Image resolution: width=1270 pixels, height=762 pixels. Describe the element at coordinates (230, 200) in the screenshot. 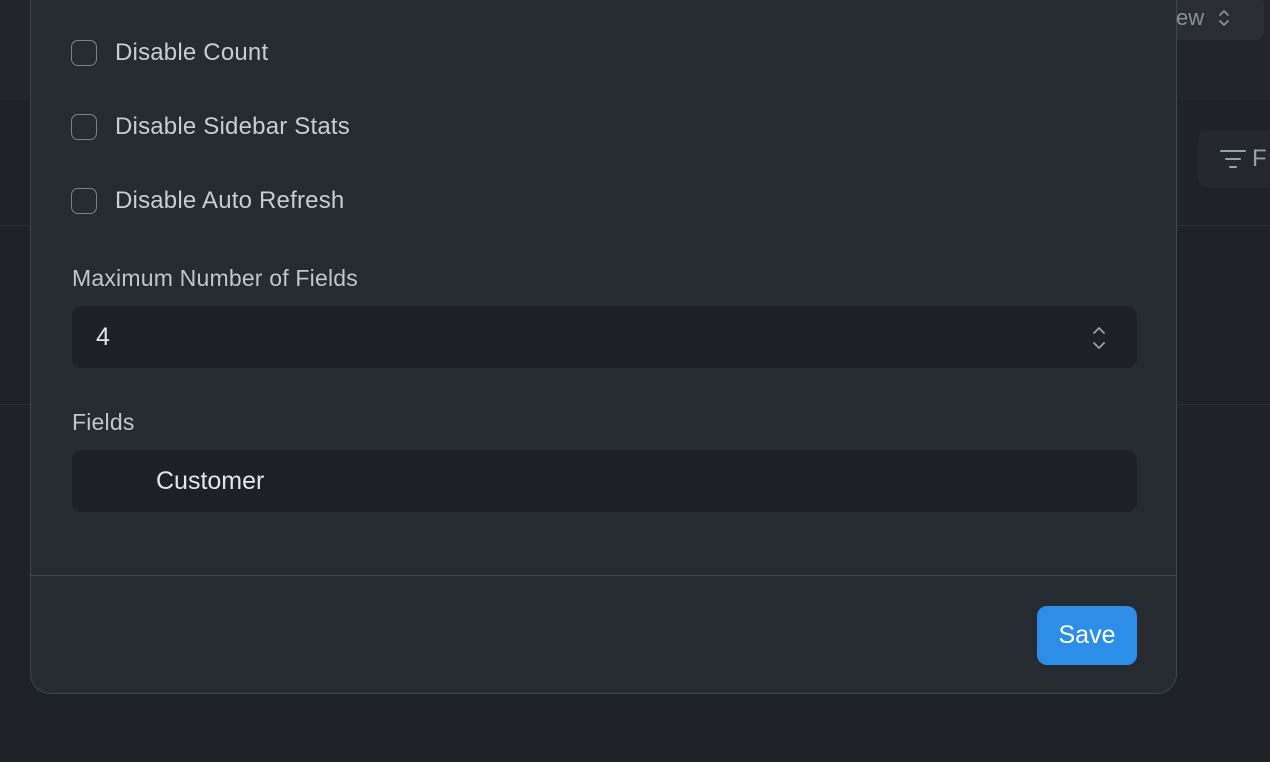

I see `disable-auto-refresh-label: Disable Auto Refresh` at that location.